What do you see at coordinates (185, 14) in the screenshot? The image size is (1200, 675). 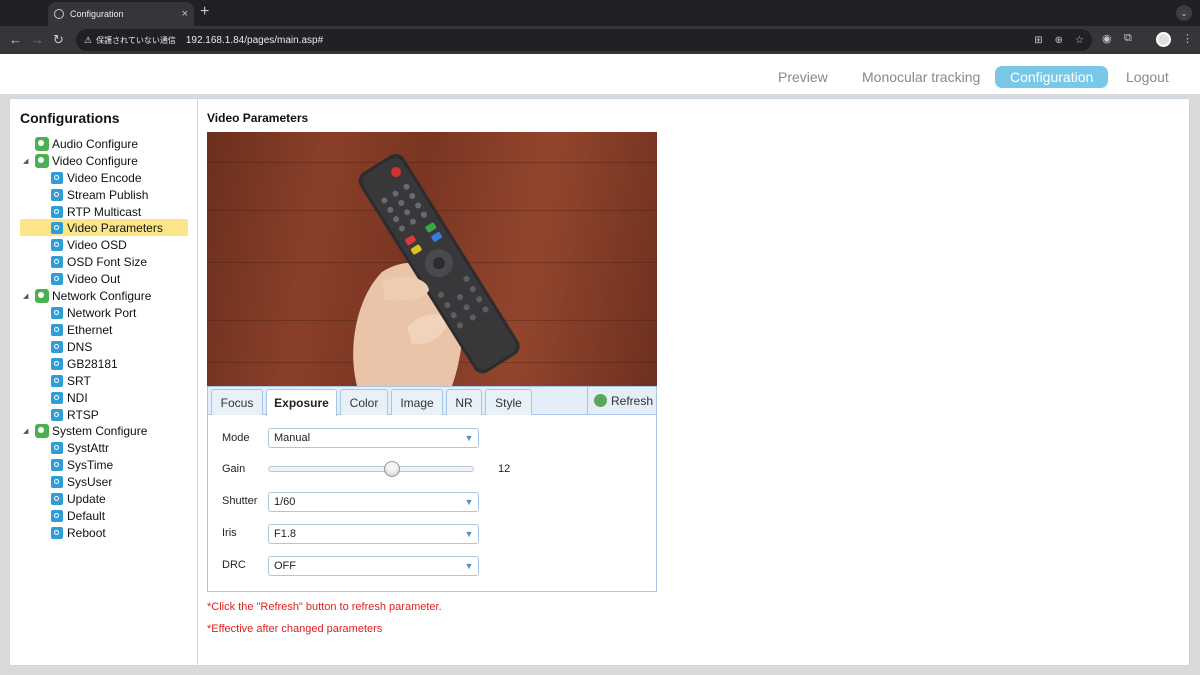 I see `tab-close-icon: ×` at bounding box center [185, 14].